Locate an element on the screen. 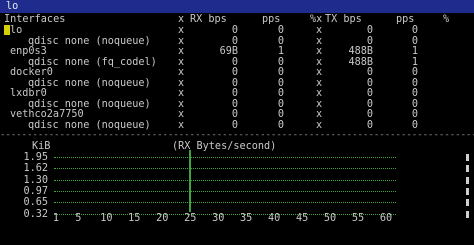  x-tick-label: 40 is located at coordinates (274, 218).